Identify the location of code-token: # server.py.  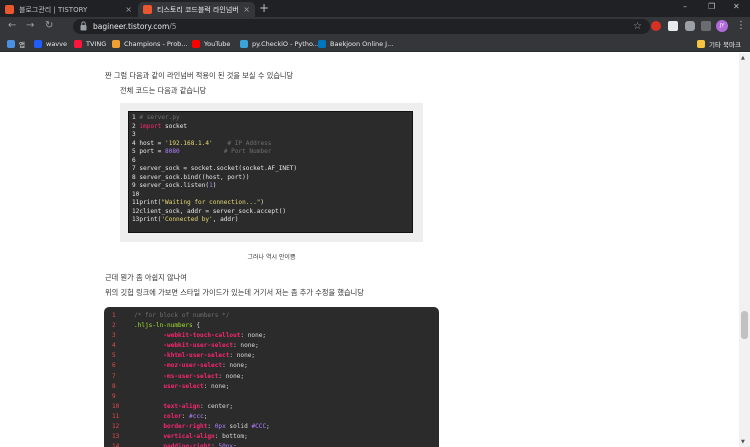
(159, 117).